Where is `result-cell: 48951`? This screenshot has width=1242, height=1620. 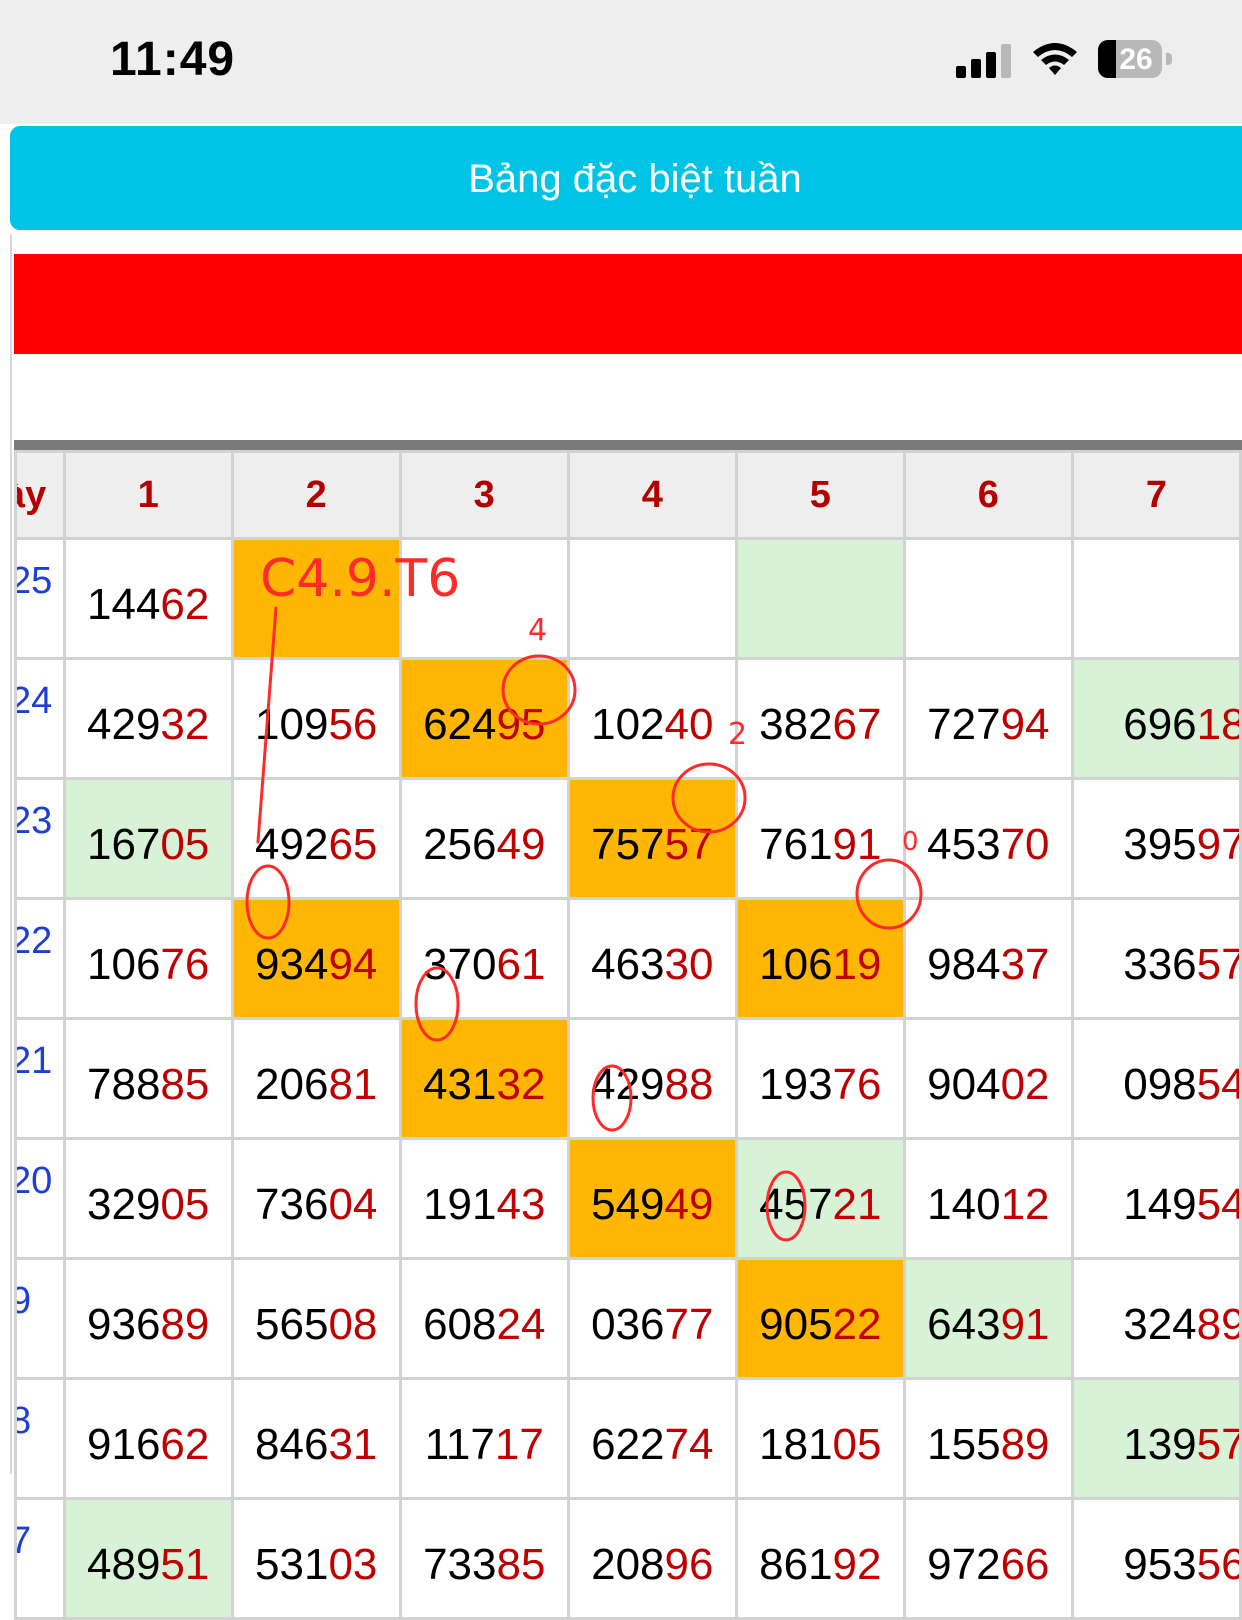 result-cell: 48951 is located at coordinates (148, 1558).